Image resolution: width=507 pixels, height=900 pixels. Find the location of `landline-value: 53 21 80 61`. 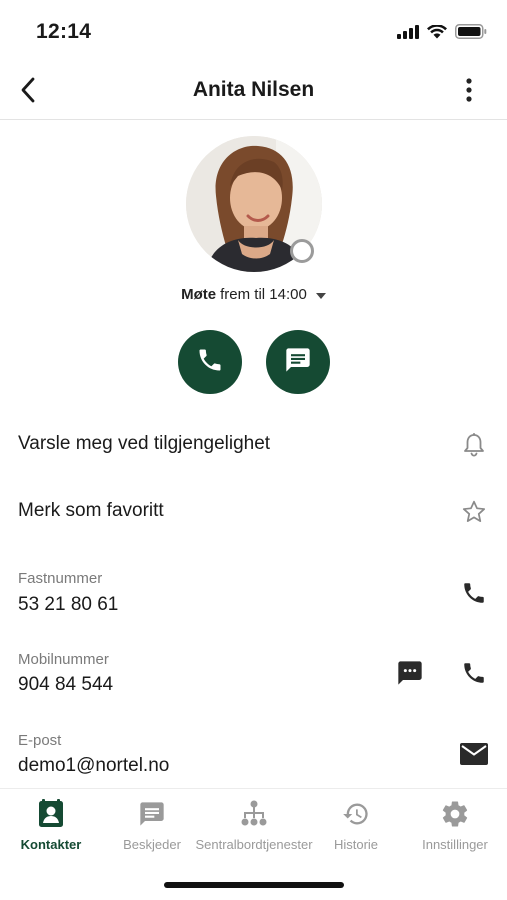

landline-value: 53 21 80 61 is located at coordinates (68, 604).